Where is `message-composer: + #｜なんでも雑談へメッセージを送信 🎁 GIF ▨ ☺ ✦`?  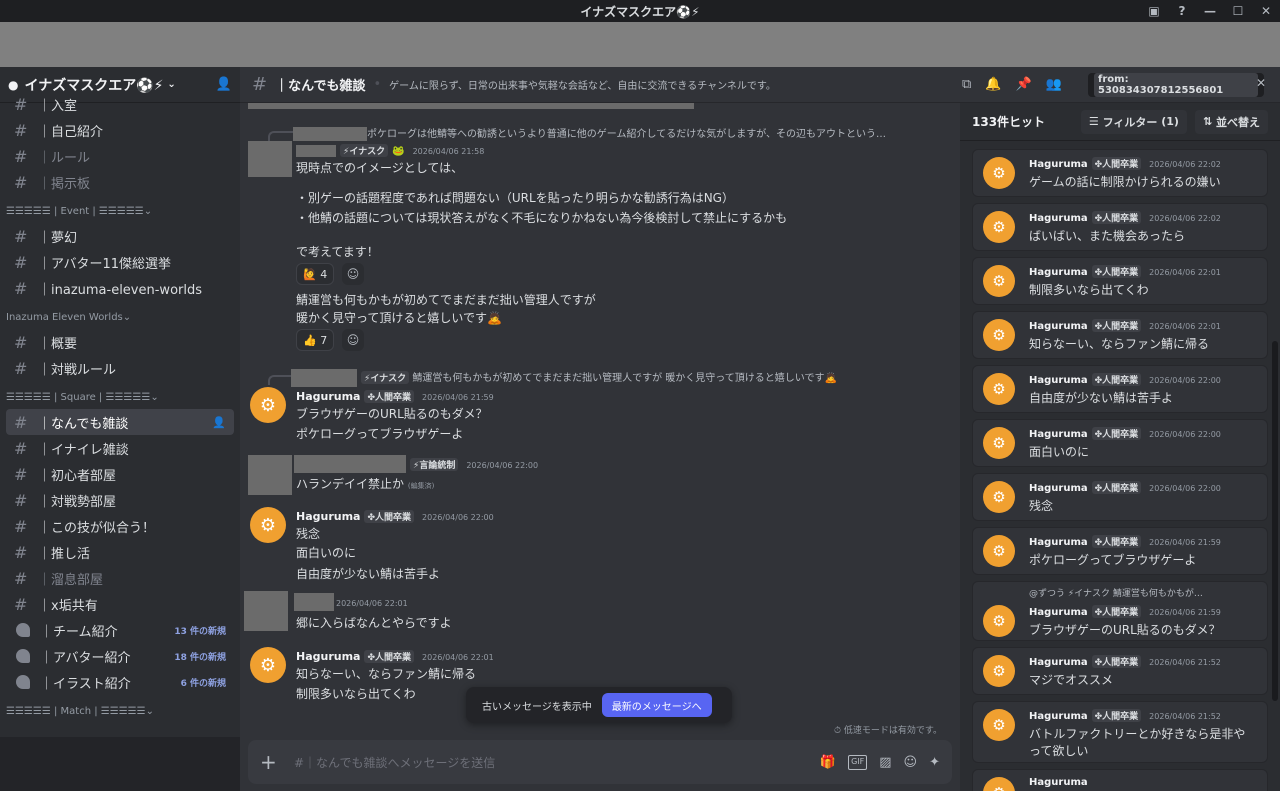 message-composer: + #｜なんでも雑談へメッセージを送信 🎁 GIF ▨ ☺ ✦ is located at coordinates (600, 762).